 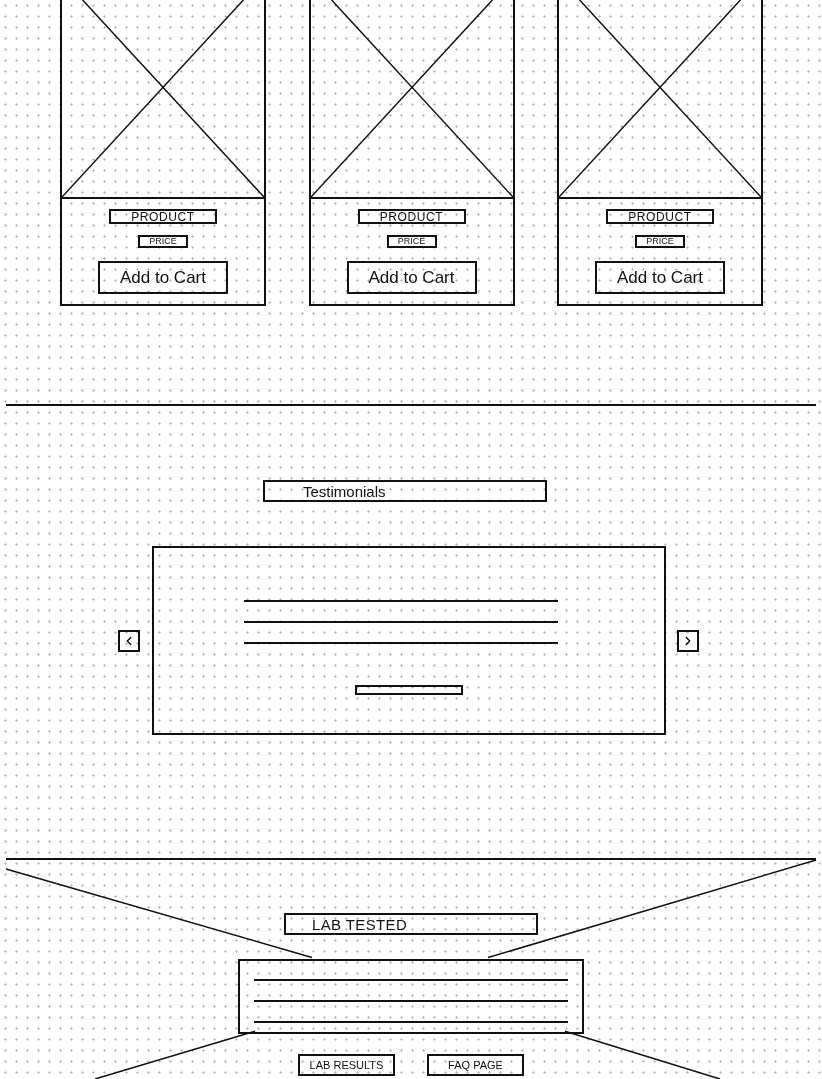 I want to click on lab-tested-heading: LAB TESTED, so click(x=411, y=924).